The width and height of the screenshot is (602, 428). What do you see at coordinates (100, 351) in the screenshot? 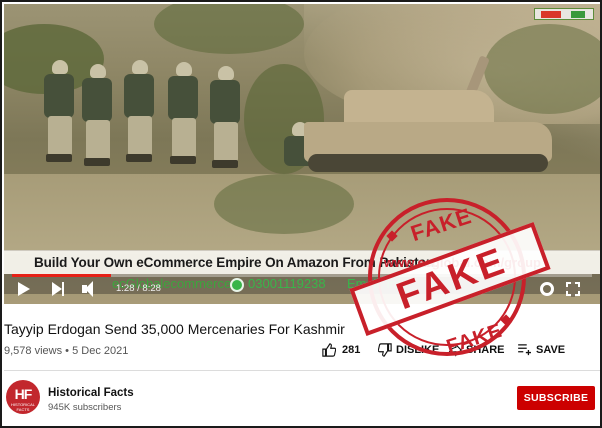
I see `upload-date: 5 Dec 2021` at bounding box center [100, 351].